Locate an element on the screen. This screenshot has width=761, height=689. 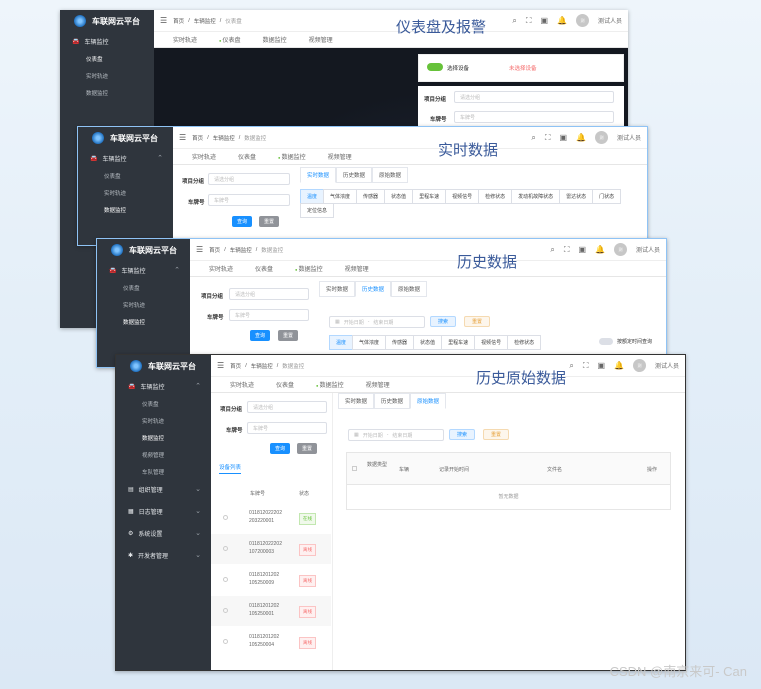
sidebar-group-vehicle: 🚘 车辆监控 is located at coordinates (107, 41).